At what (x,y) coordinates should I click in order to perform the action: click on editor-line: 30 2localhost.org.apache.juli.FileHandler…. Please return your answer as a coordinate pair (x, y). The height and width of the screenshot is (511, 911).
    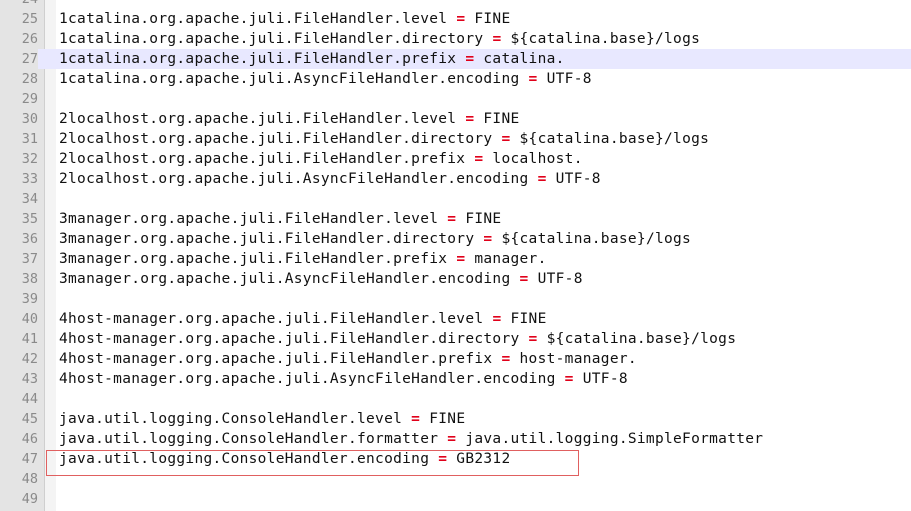
    Looking at the image, I should click on (455, 119).